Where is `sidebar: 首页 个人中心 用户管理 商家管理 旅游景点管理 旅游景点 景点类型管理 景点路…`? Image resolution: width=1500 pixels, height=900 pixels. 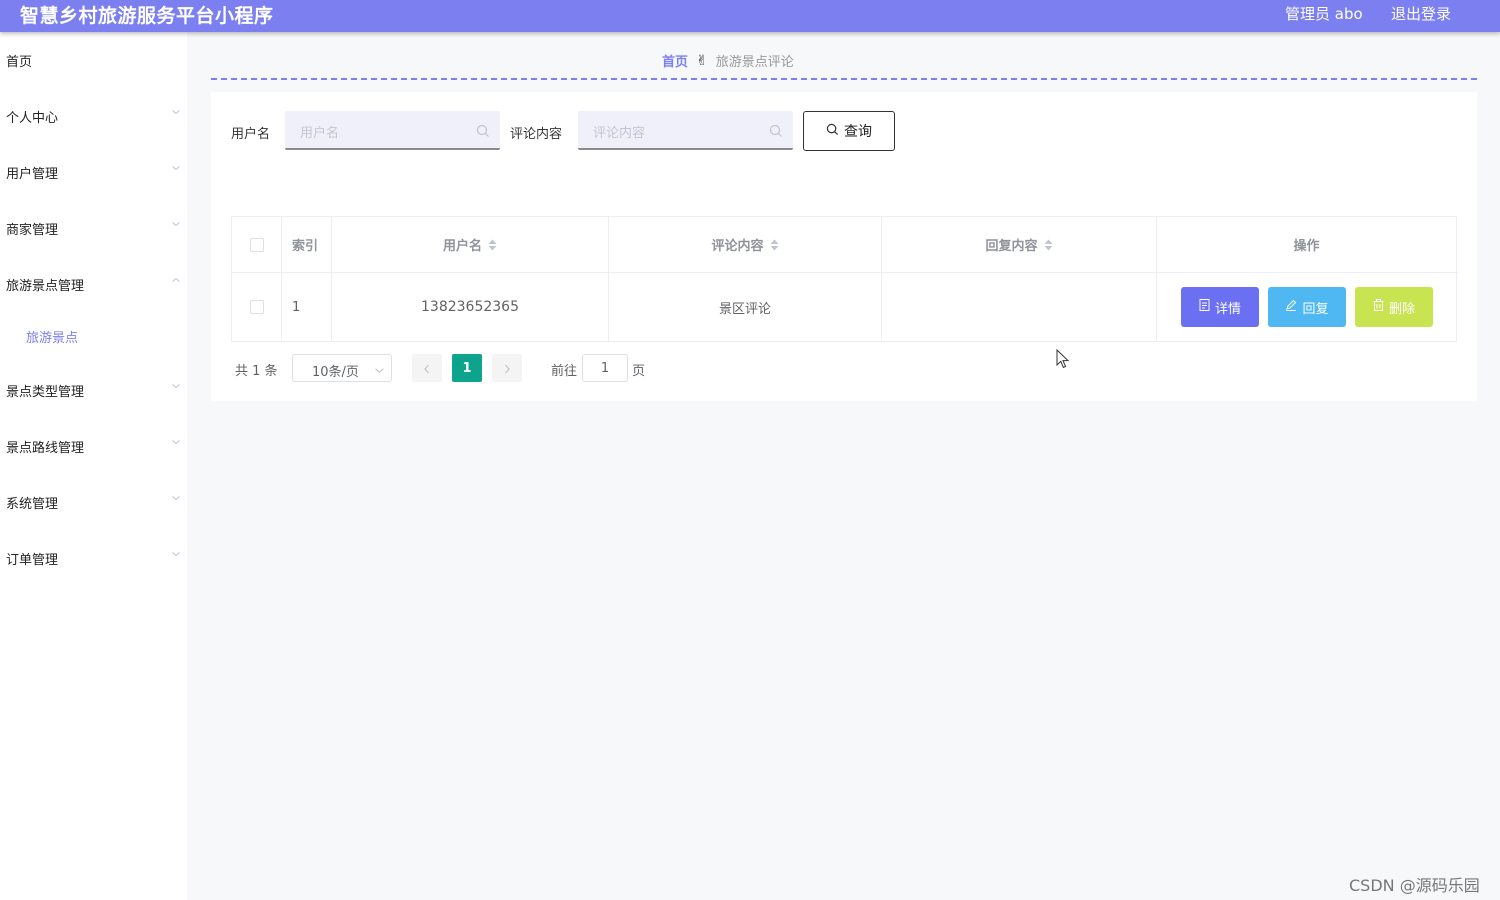 sidebar: 首页 个人中心 用户管理 商家管理 旅游景点管理 旅游景点 景点类型管理 景点路… is located at coordinates (93, 466).